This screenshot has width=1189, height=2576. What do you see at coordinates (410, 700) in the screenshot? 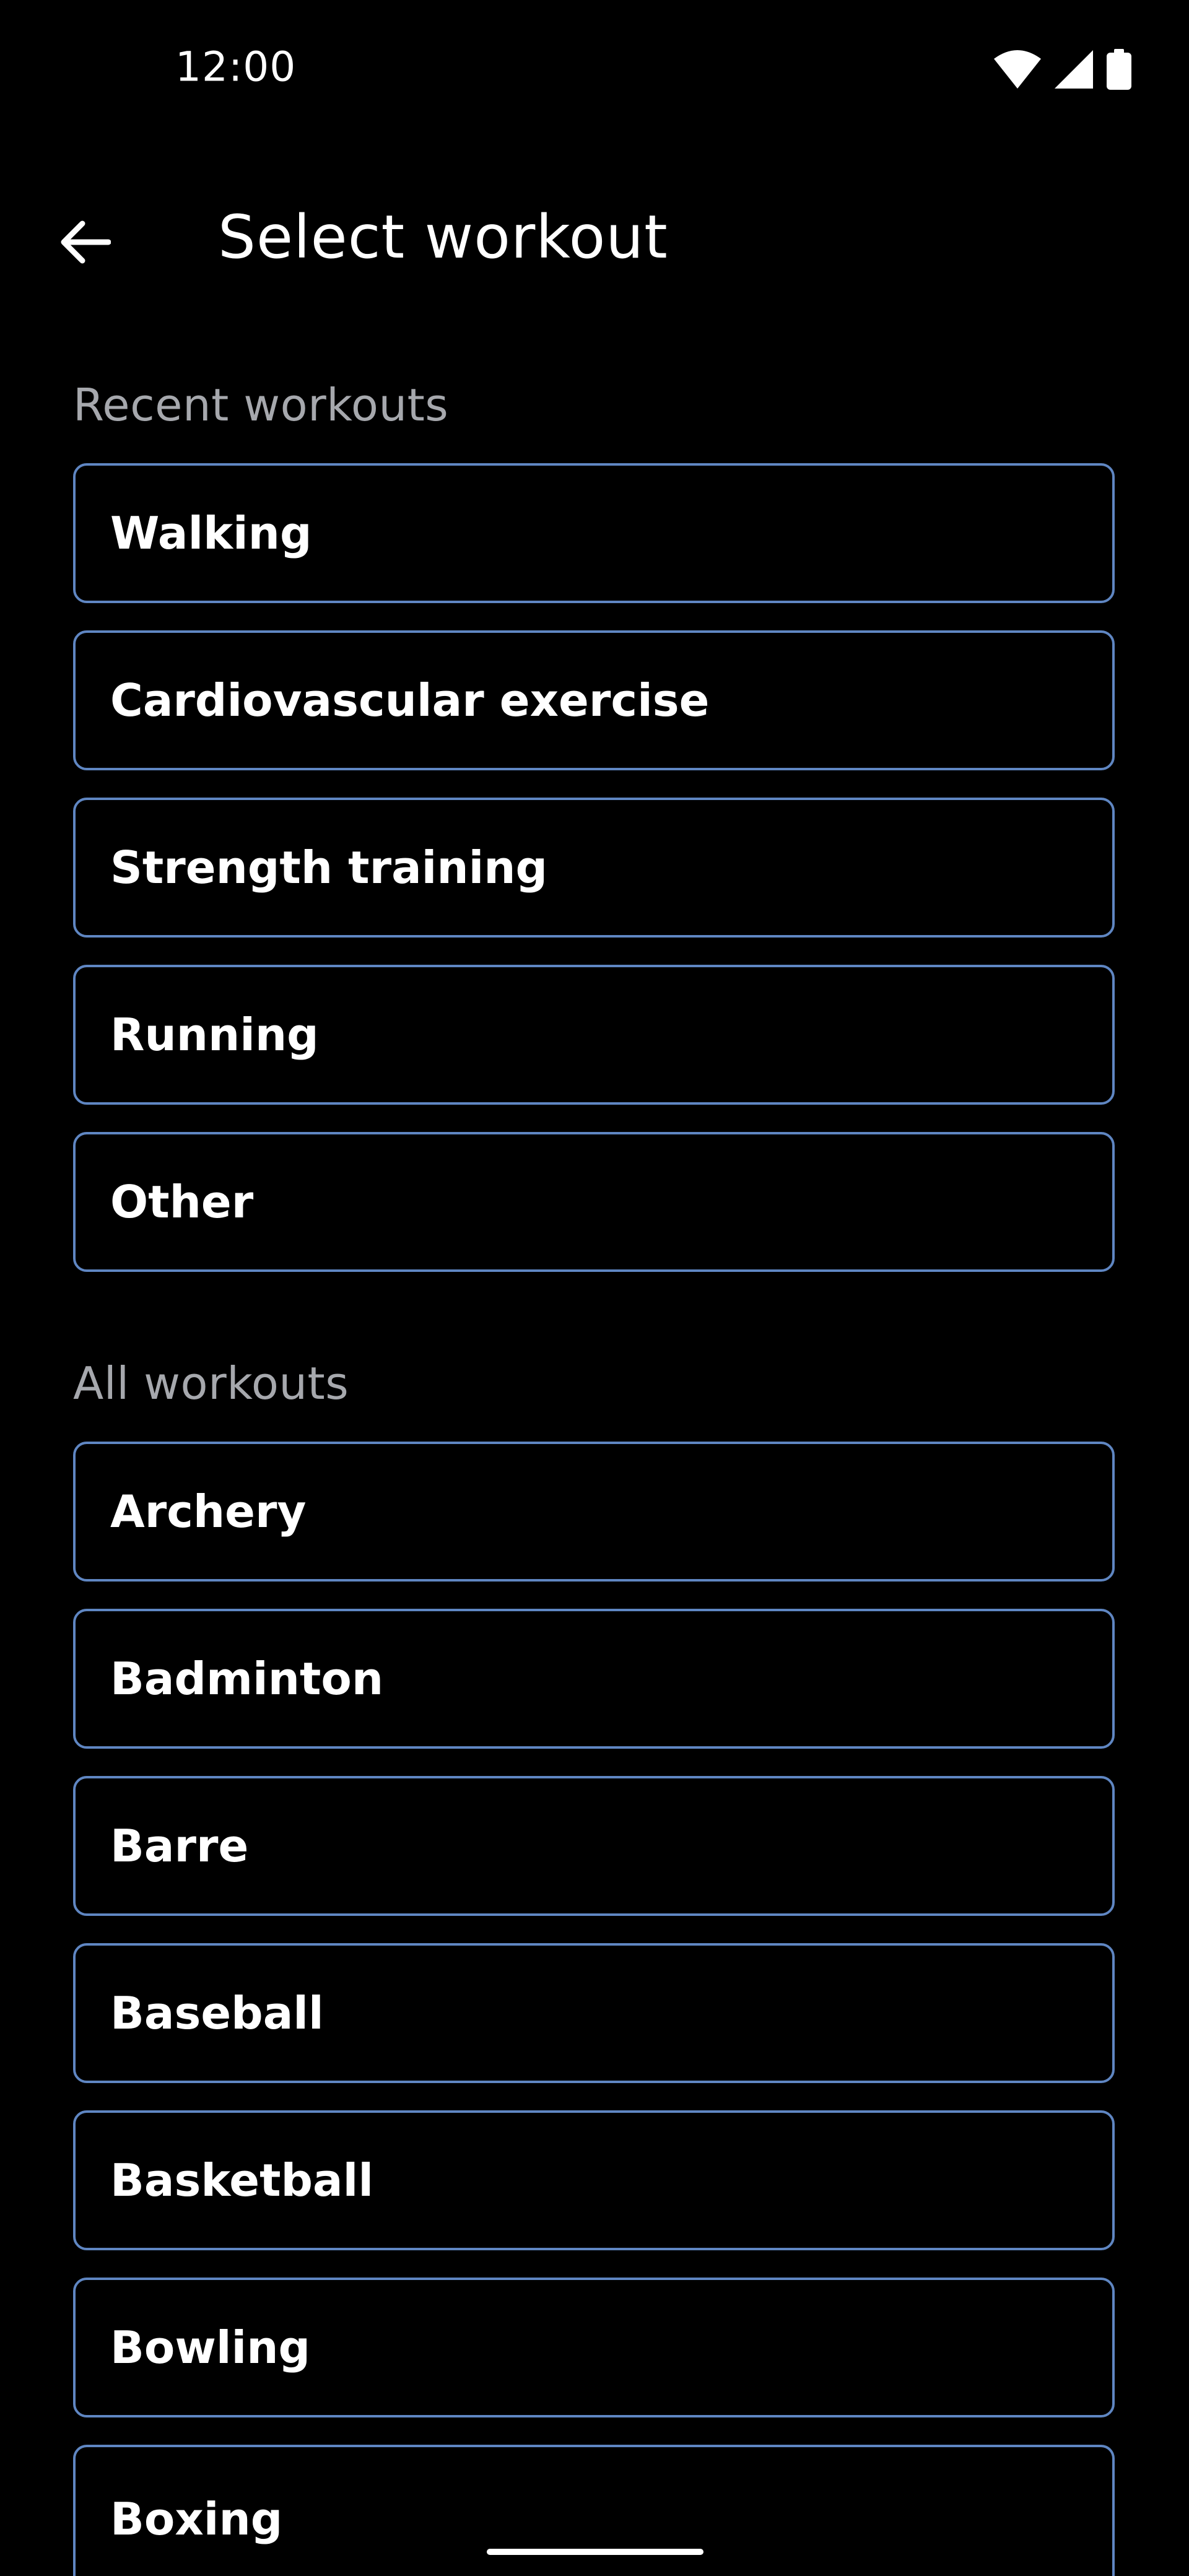
I see `workout-label: Cardiovascular exercise` at bounding box center [410, 700].